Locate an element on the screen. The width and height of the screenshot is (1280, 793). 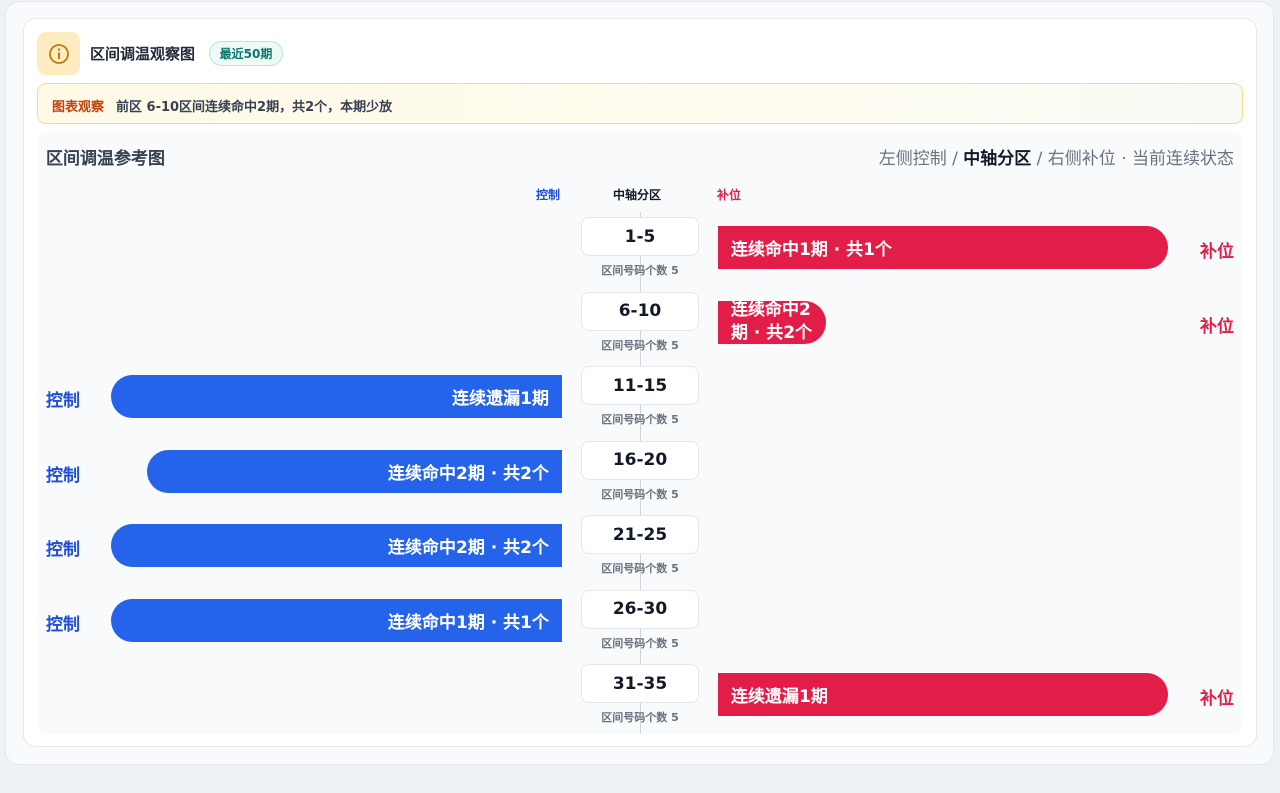
column-header-axis: 中轴分区 is located at coordinates (637, 195).